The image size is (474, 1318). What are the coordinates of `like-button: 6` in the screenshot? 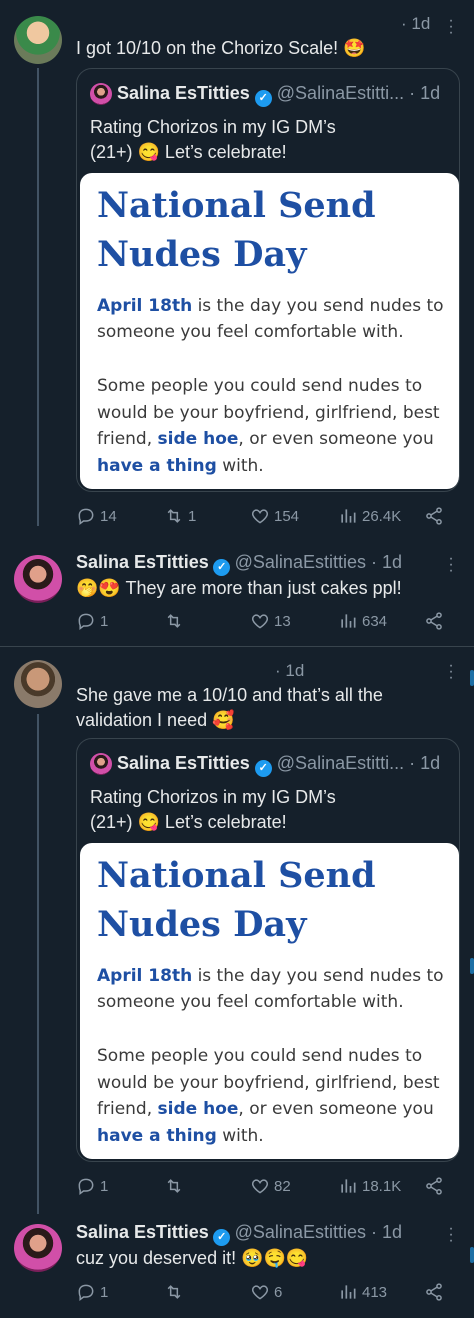 It's located at (266, 1292).